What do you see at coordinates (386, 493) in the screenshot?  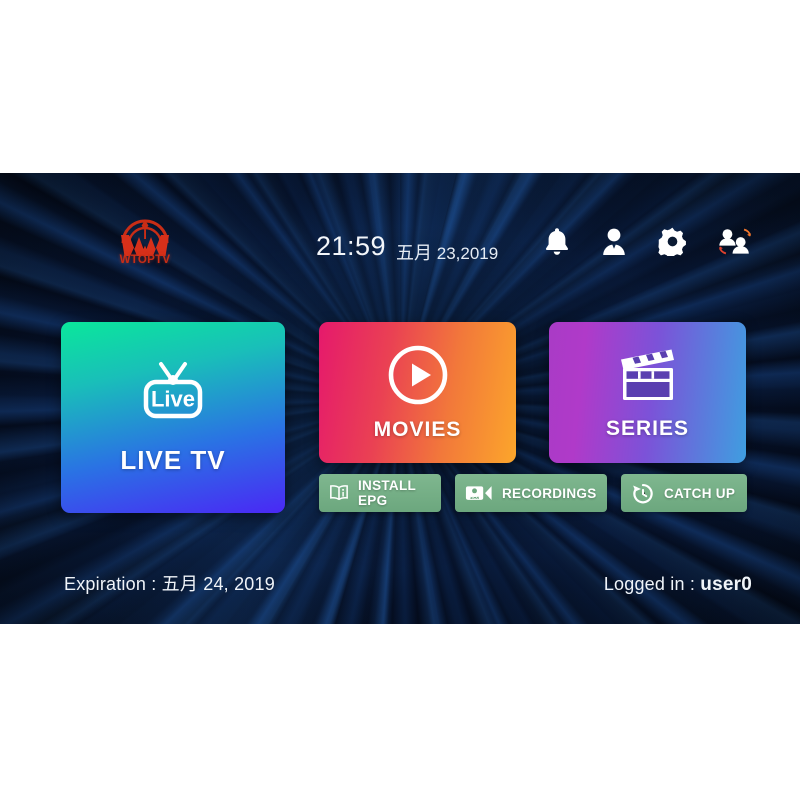 I see `button-install-epg-label: INSTALL EPG` at bounding box center [386, 493].